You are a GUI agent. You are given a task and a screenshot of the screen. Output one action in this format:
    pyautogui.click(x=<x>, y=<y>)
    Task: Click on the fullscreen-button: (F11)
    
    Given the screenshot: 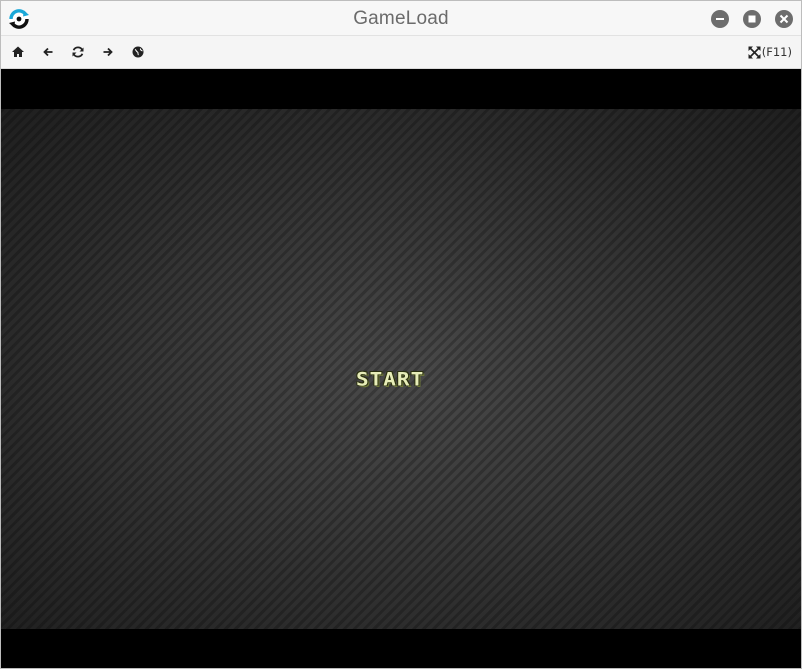 What is the action you would take?
    pyautogui.click(x=770, y=52)
    